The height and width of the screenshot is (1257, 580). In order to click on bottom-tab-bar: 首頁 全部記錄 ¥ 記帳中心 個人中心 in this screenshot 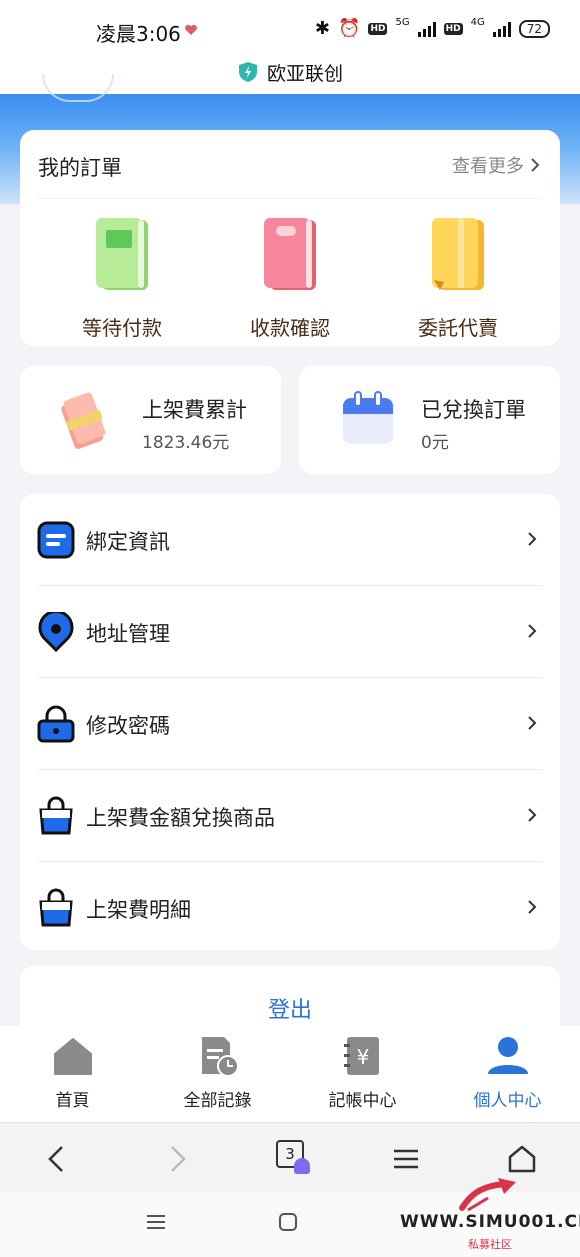, I will do `click(290, 1074)`.